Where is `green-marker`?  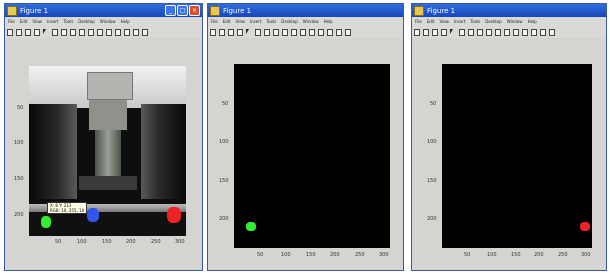 green-marker is located at coordinates (46, 222).